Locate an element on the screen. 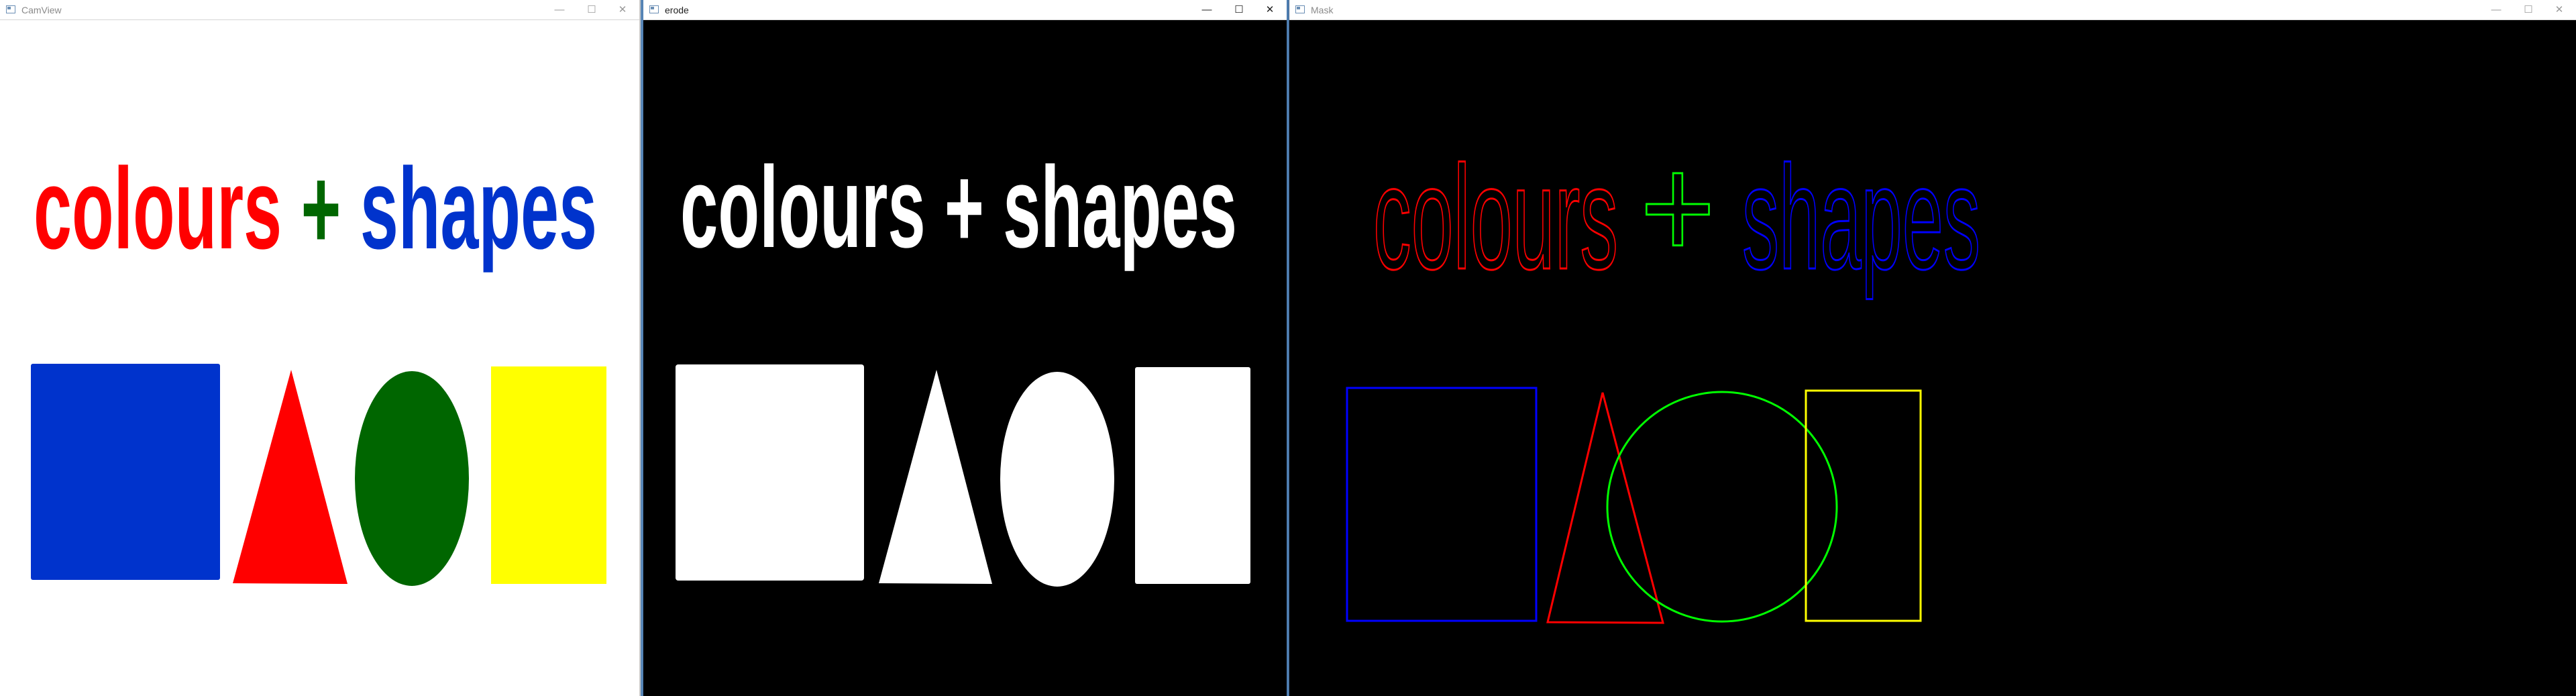 The width and height of the screenshot is (2576, 696). blue-rectangle-outline is located at coordinates (1442, 505).